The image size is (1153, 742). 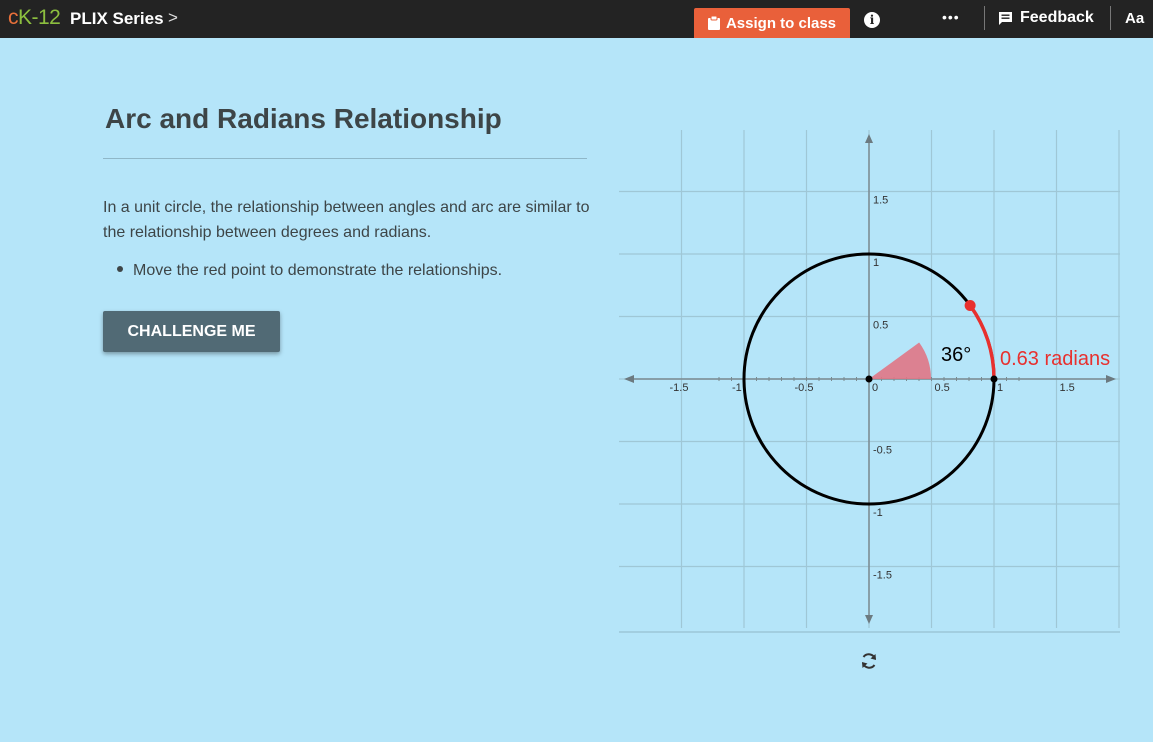 I want to click on x-tick-label: -0.5, so click(x=804, y=388).